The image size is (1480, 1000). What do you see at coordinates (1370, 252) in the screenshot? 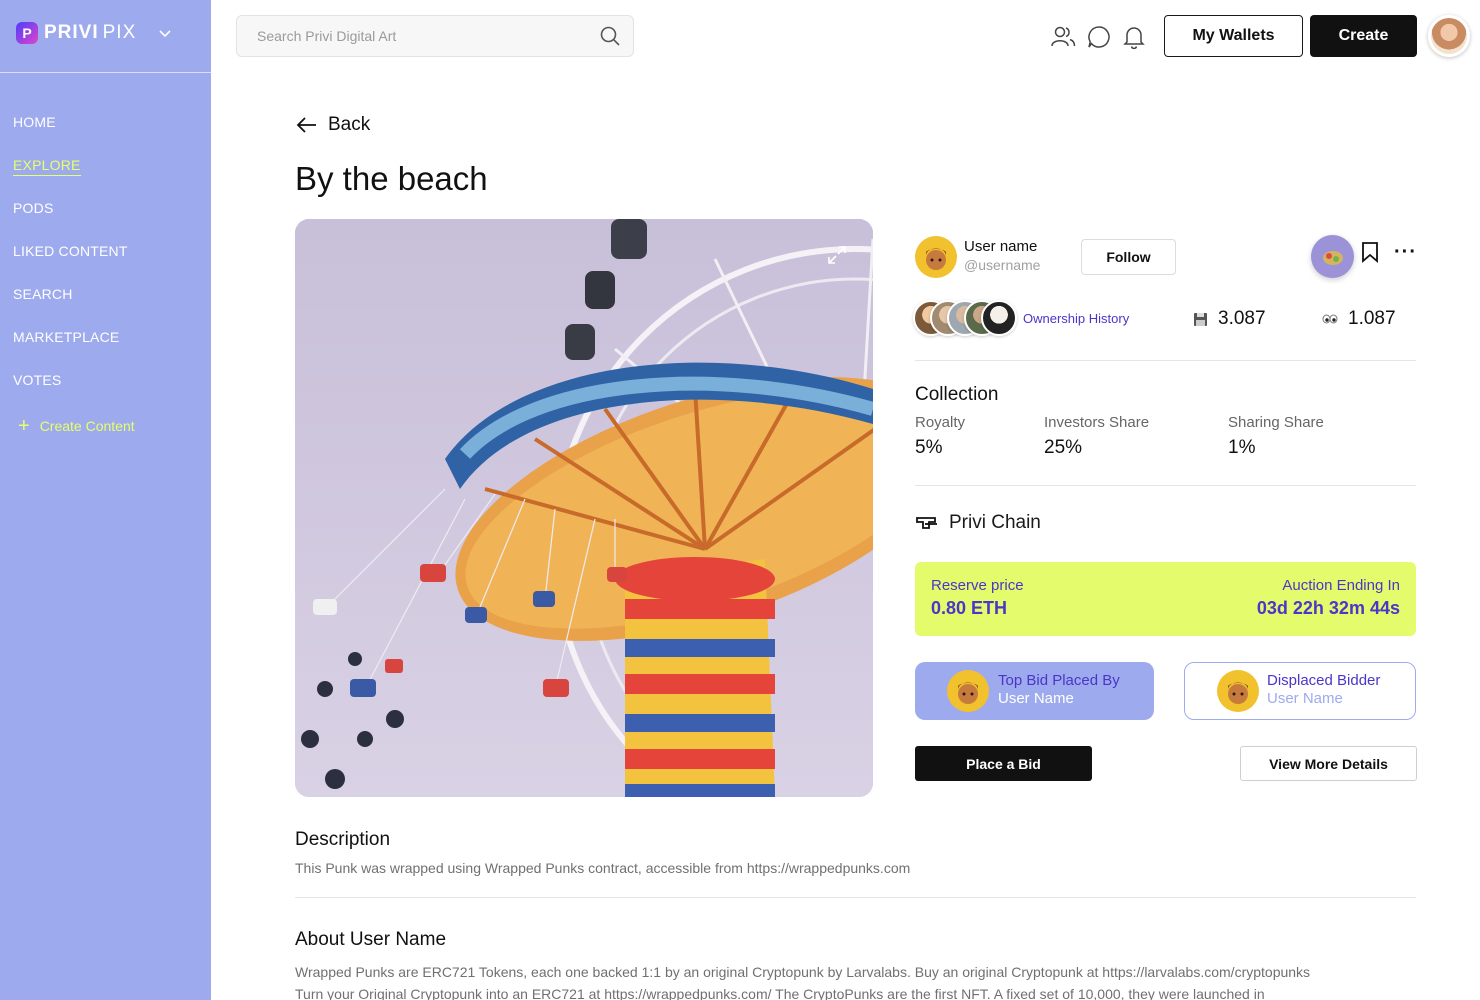
I see `bookmark-icon` at bounding box center [1370, 252].